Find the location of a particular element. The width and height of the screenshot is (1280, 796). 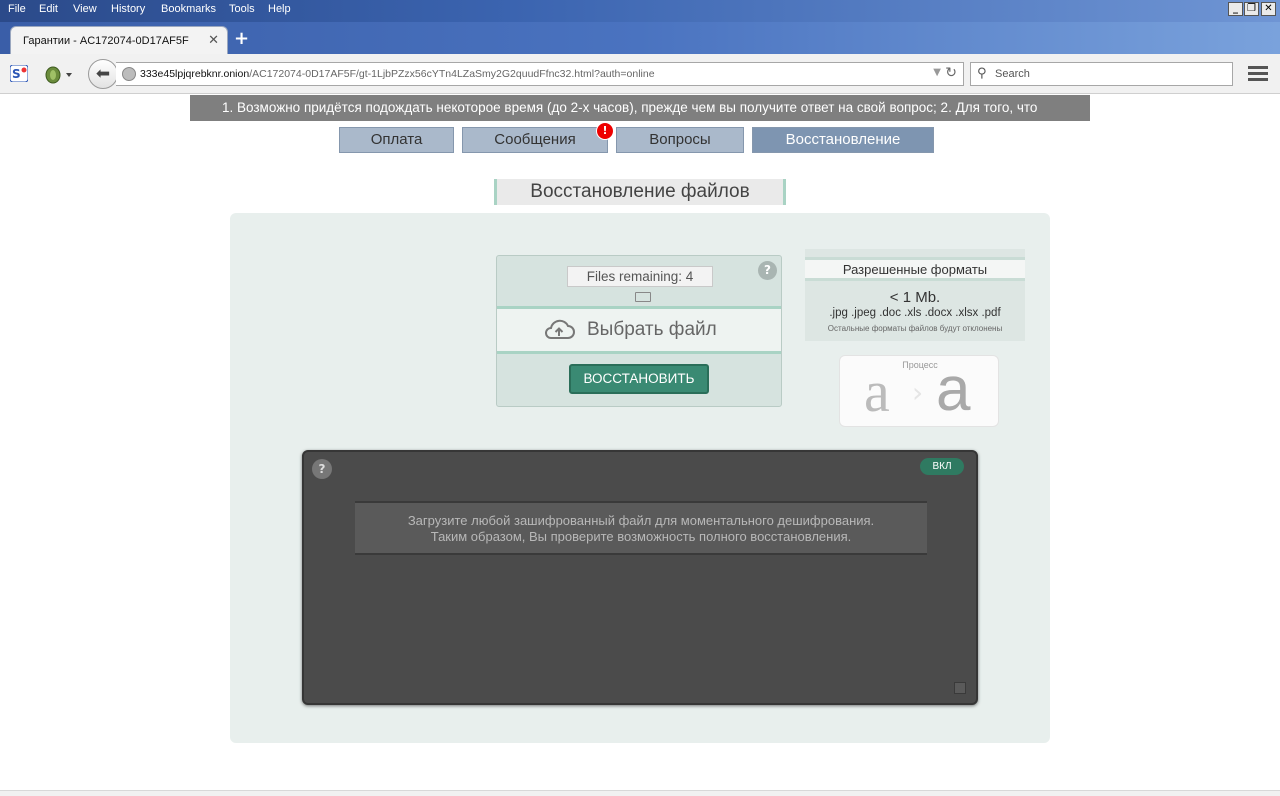

menu-help: Help is located at coordinates (279, 9).